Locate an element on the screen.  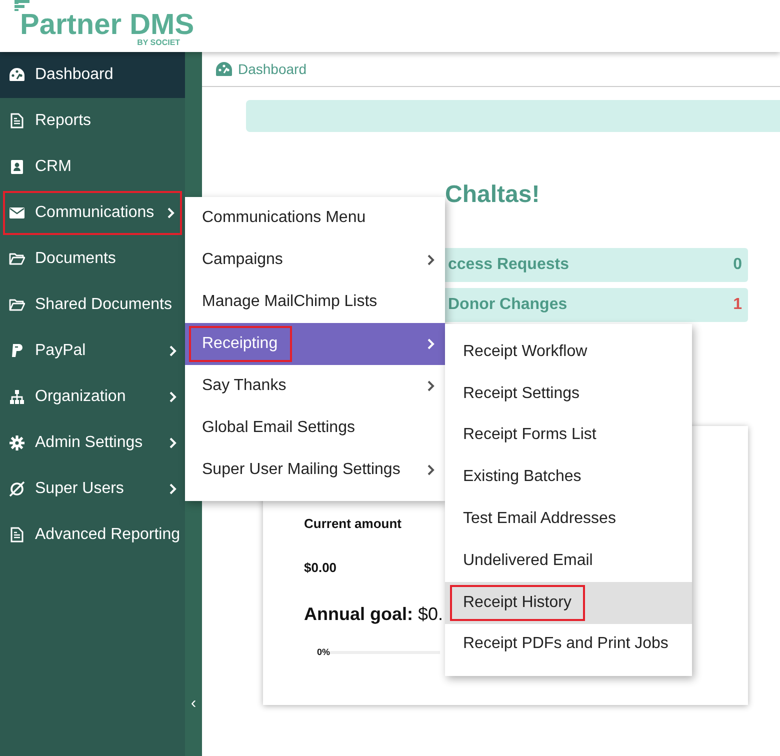
submenu-item: Receipt Workflow is located at coordinates (568, 352).